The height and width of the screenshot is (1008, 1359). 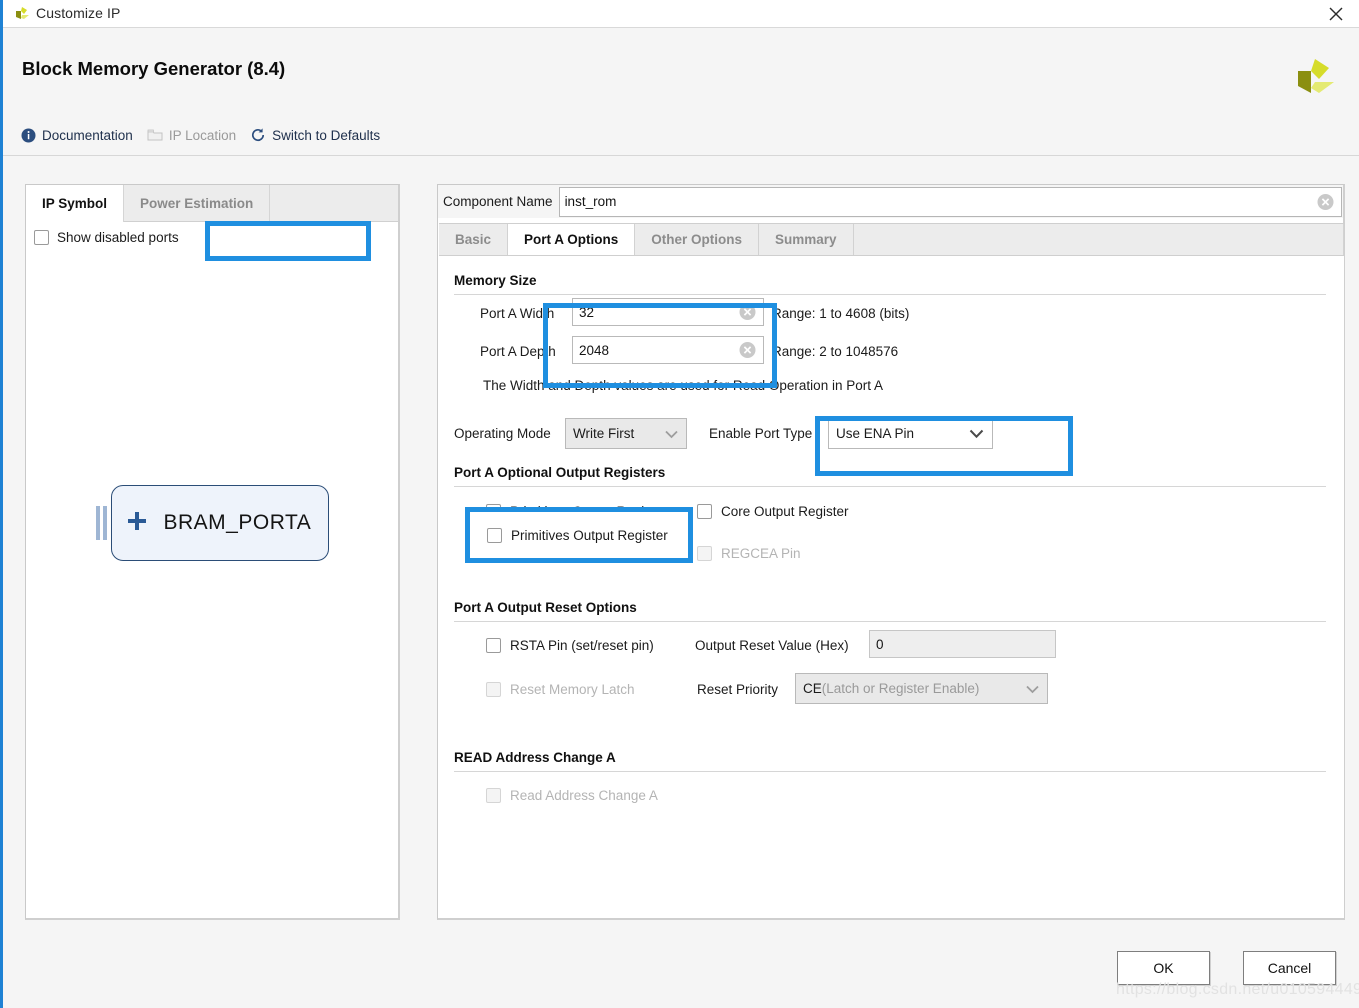 I want to click on read-address-change-heading: READ Address Change A, so click(x=535, y=757).